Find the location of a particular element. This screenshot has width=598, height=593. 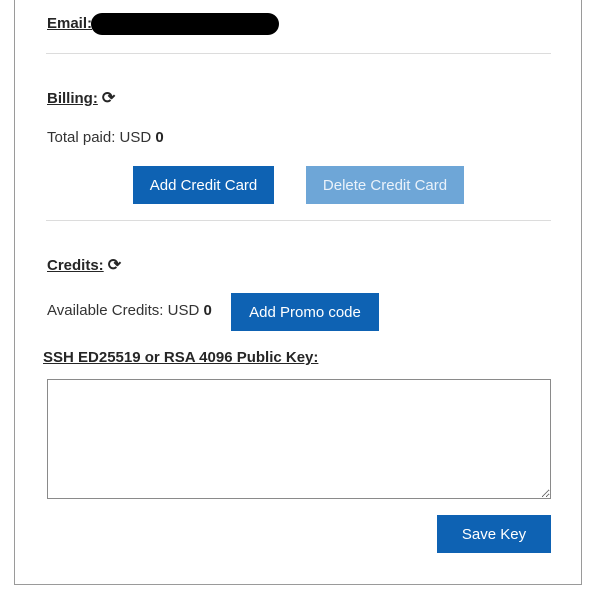

credits-header: Credits: ⟳ is located at coordinates (84, 265).